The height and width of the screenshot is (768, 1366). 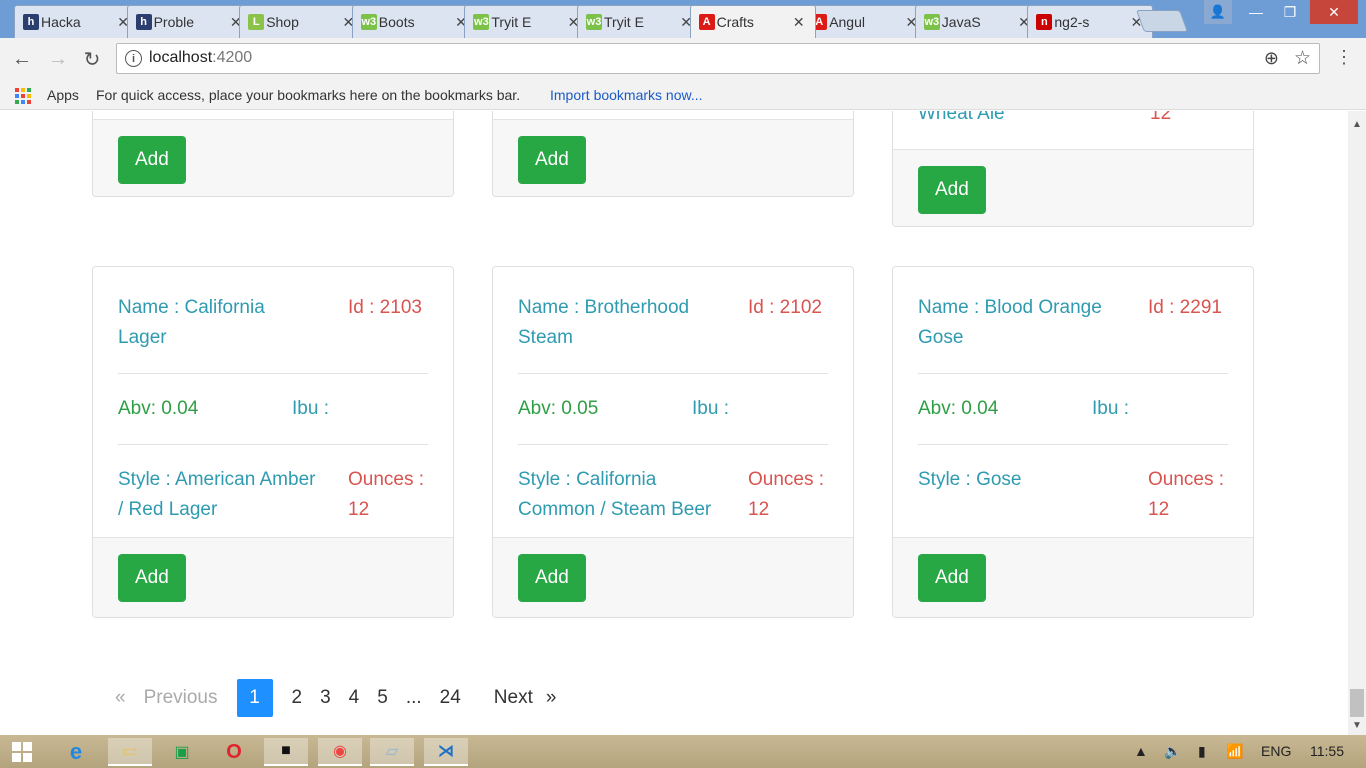 I want to click on new-tab-button, so click(x=1162, y=21).